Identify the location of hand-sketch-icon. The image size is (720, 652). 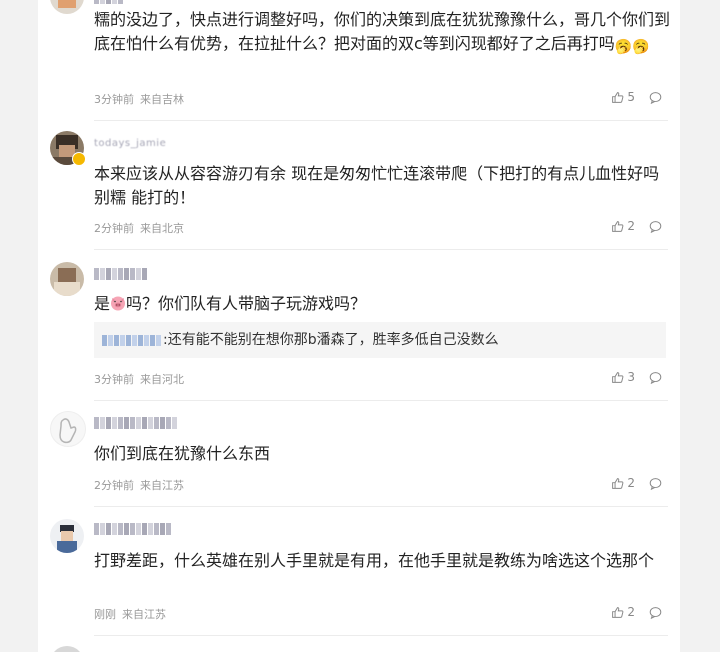
(68, 431).